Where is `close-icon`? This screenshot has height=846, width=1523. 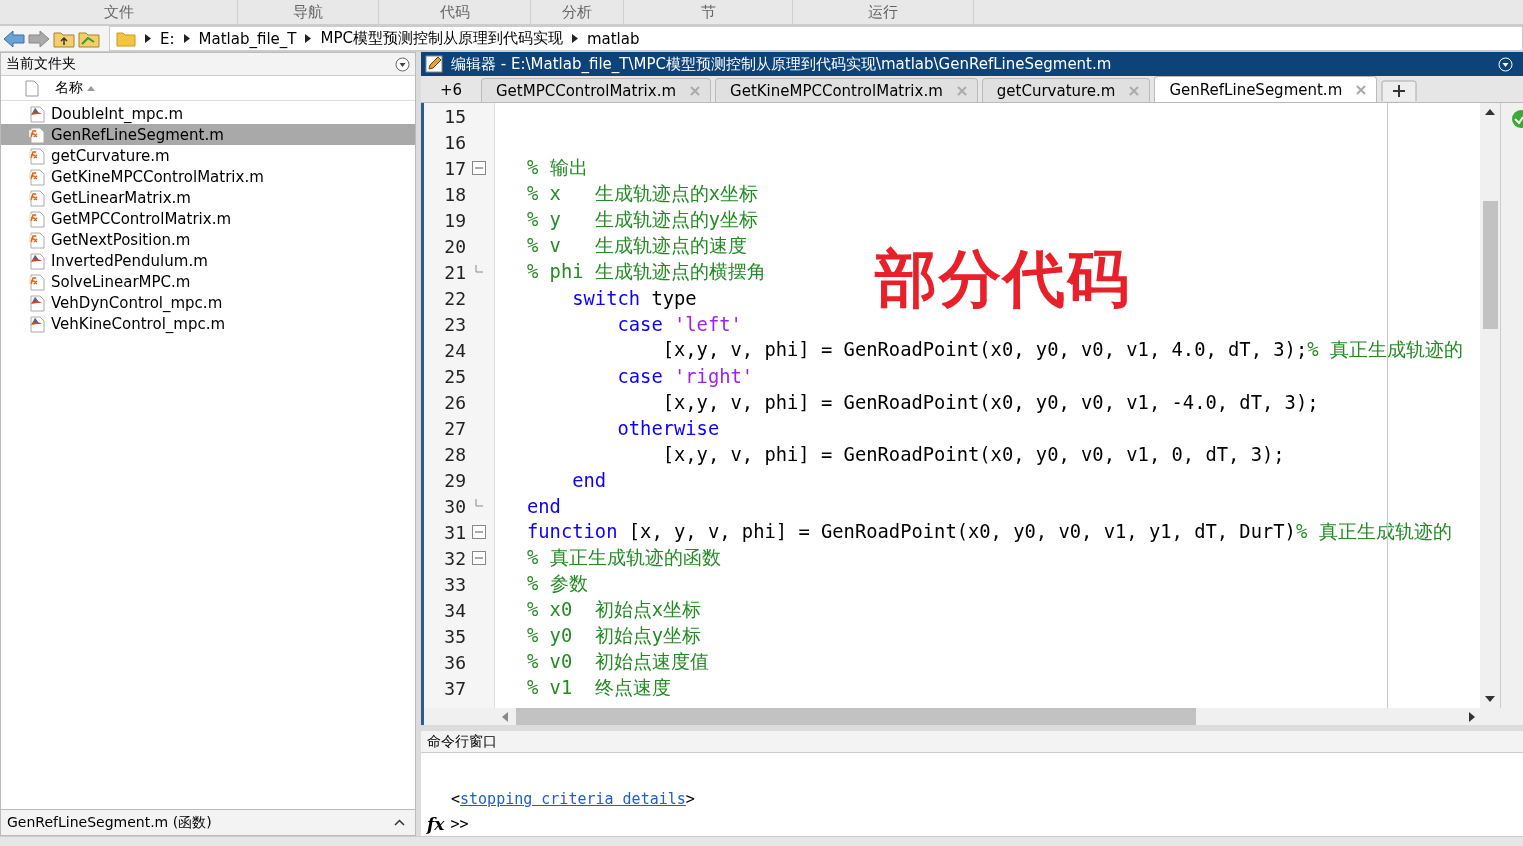 close-icon is located at coordinates (1361, 89).